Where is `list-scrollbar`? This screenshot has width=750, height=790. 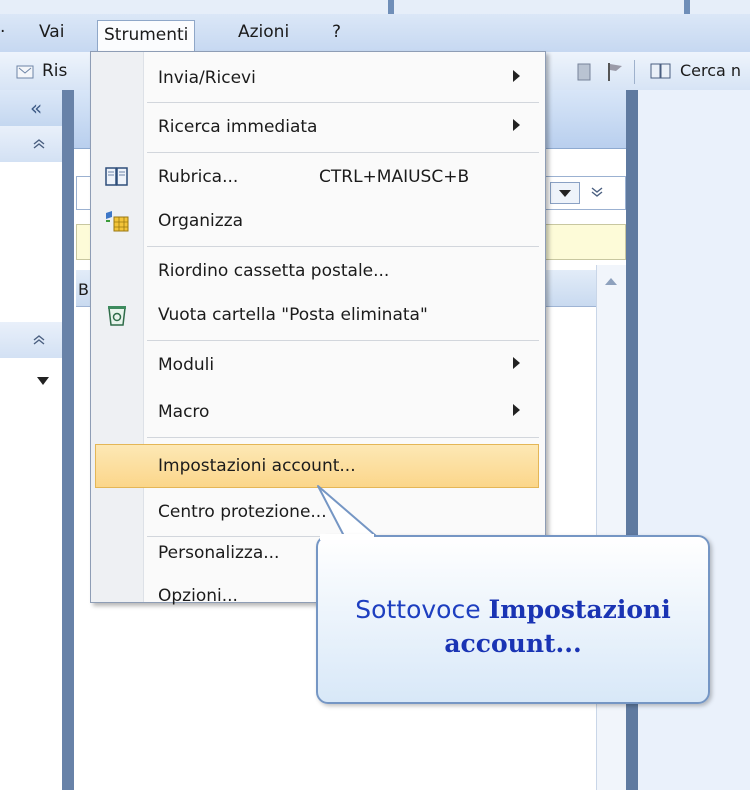
list-scrollbar is located at coordinates (611, 527).